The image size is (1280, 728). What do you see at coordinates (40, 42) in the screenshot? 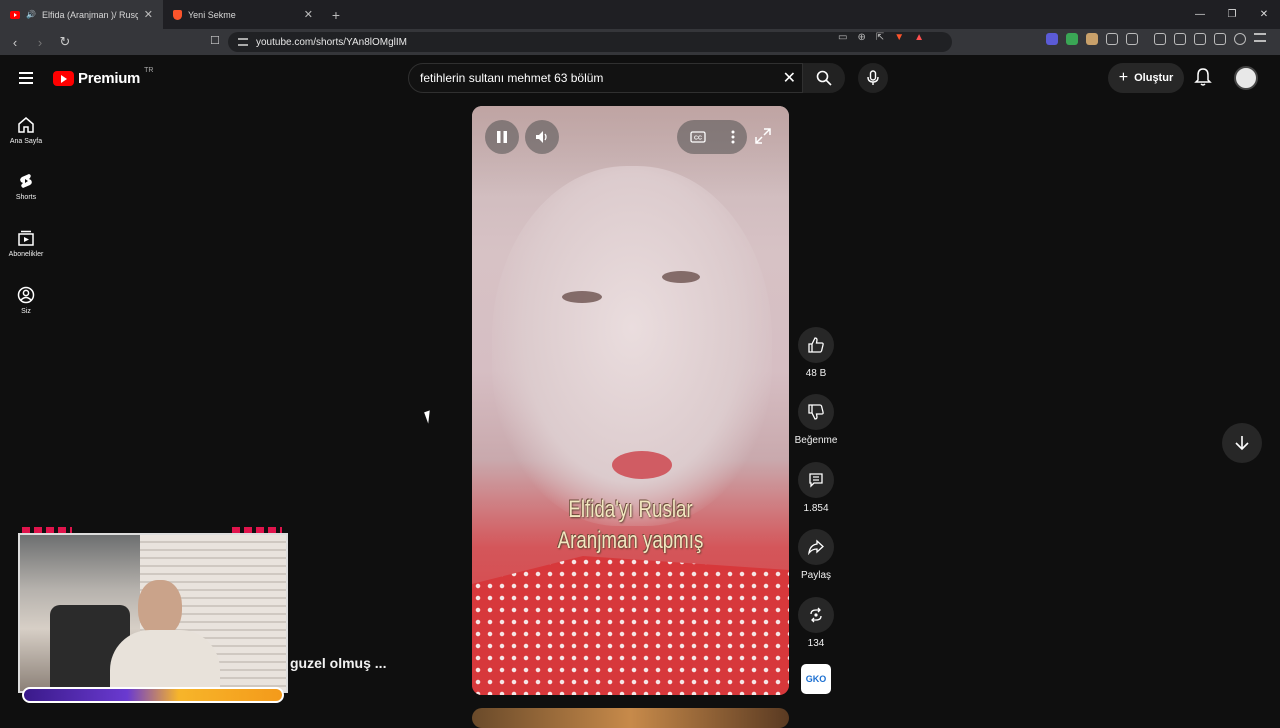
I see `forward-icon: ›` at bounding box center [40, 42].